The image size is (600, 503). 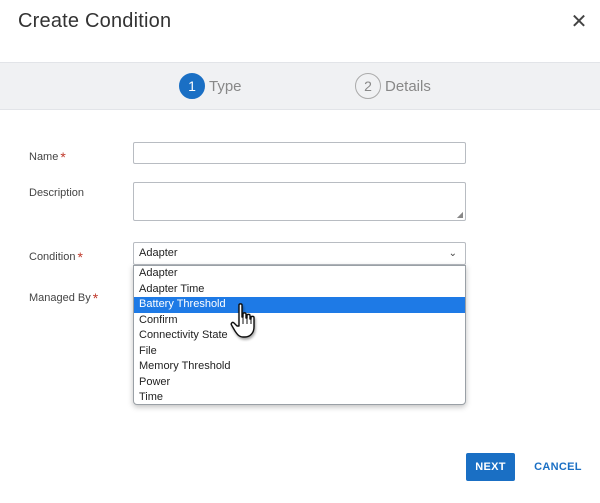 I want to click on dropdown-option: Connectivity State, so click(x=299, y=336).